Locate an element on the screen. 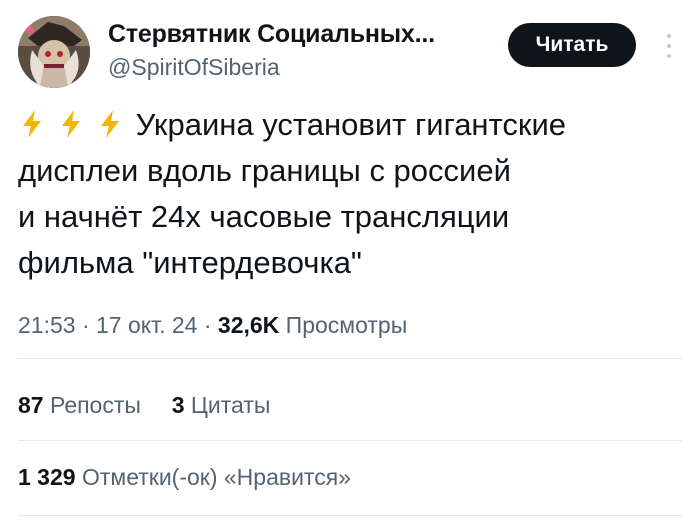  likes-row: 1 329 Отметки(-ок) «Нравится» is located at coordinates (184, 477).